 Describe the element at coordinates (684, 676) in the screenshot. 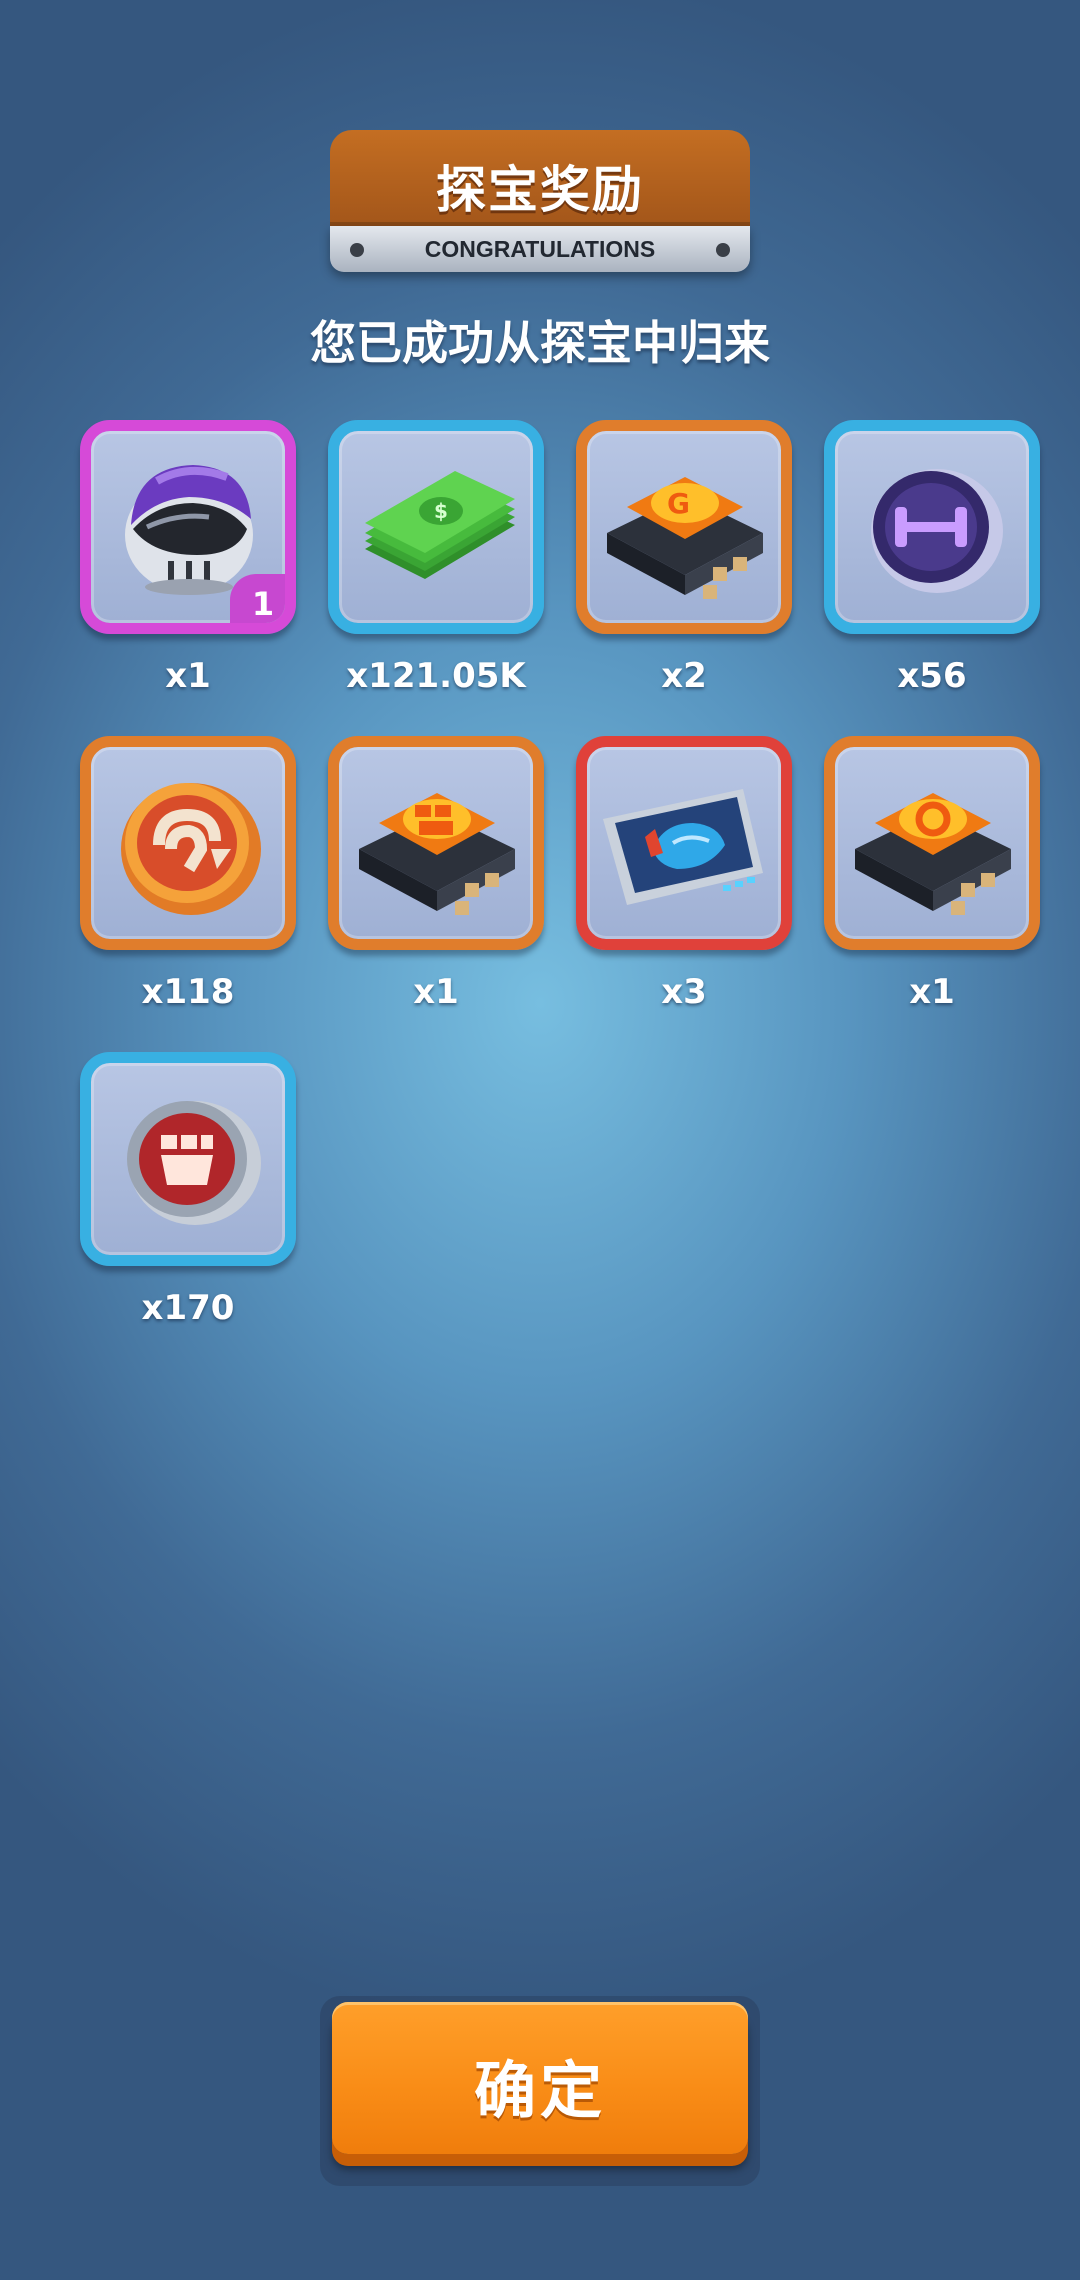

I see `reward-quantity: x2` at that location.